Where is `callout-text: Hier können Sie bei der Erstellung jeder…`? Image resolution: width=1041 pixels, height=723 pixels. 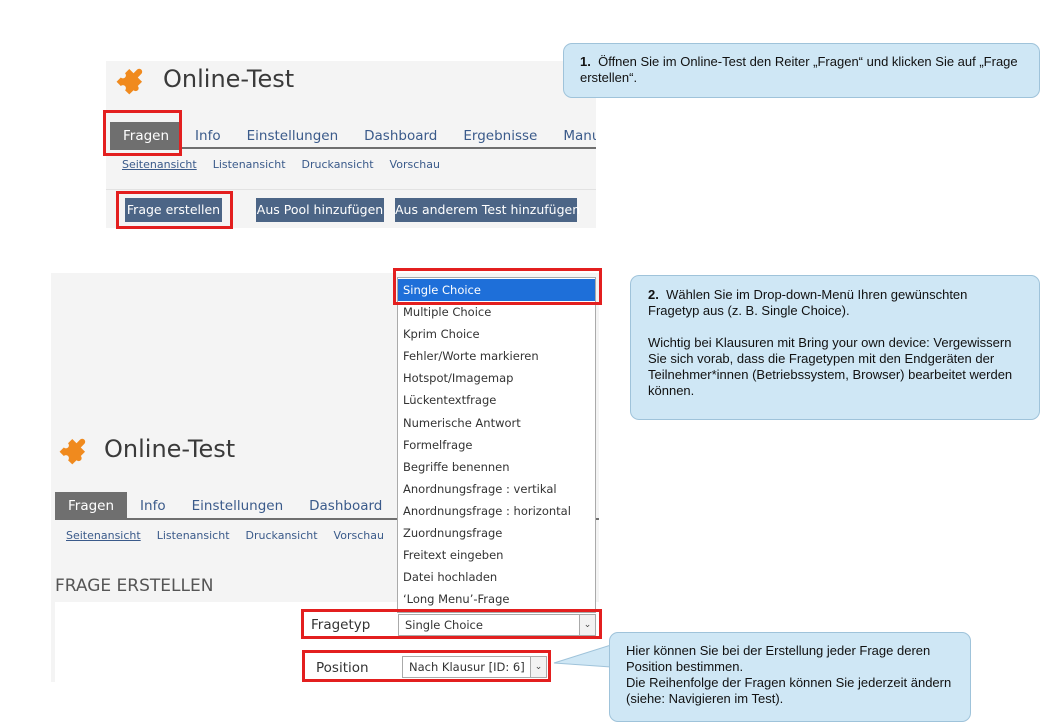
callout-text: Hier können Sie bei der Erstellung jeder… is located at coordinates (778, 658).